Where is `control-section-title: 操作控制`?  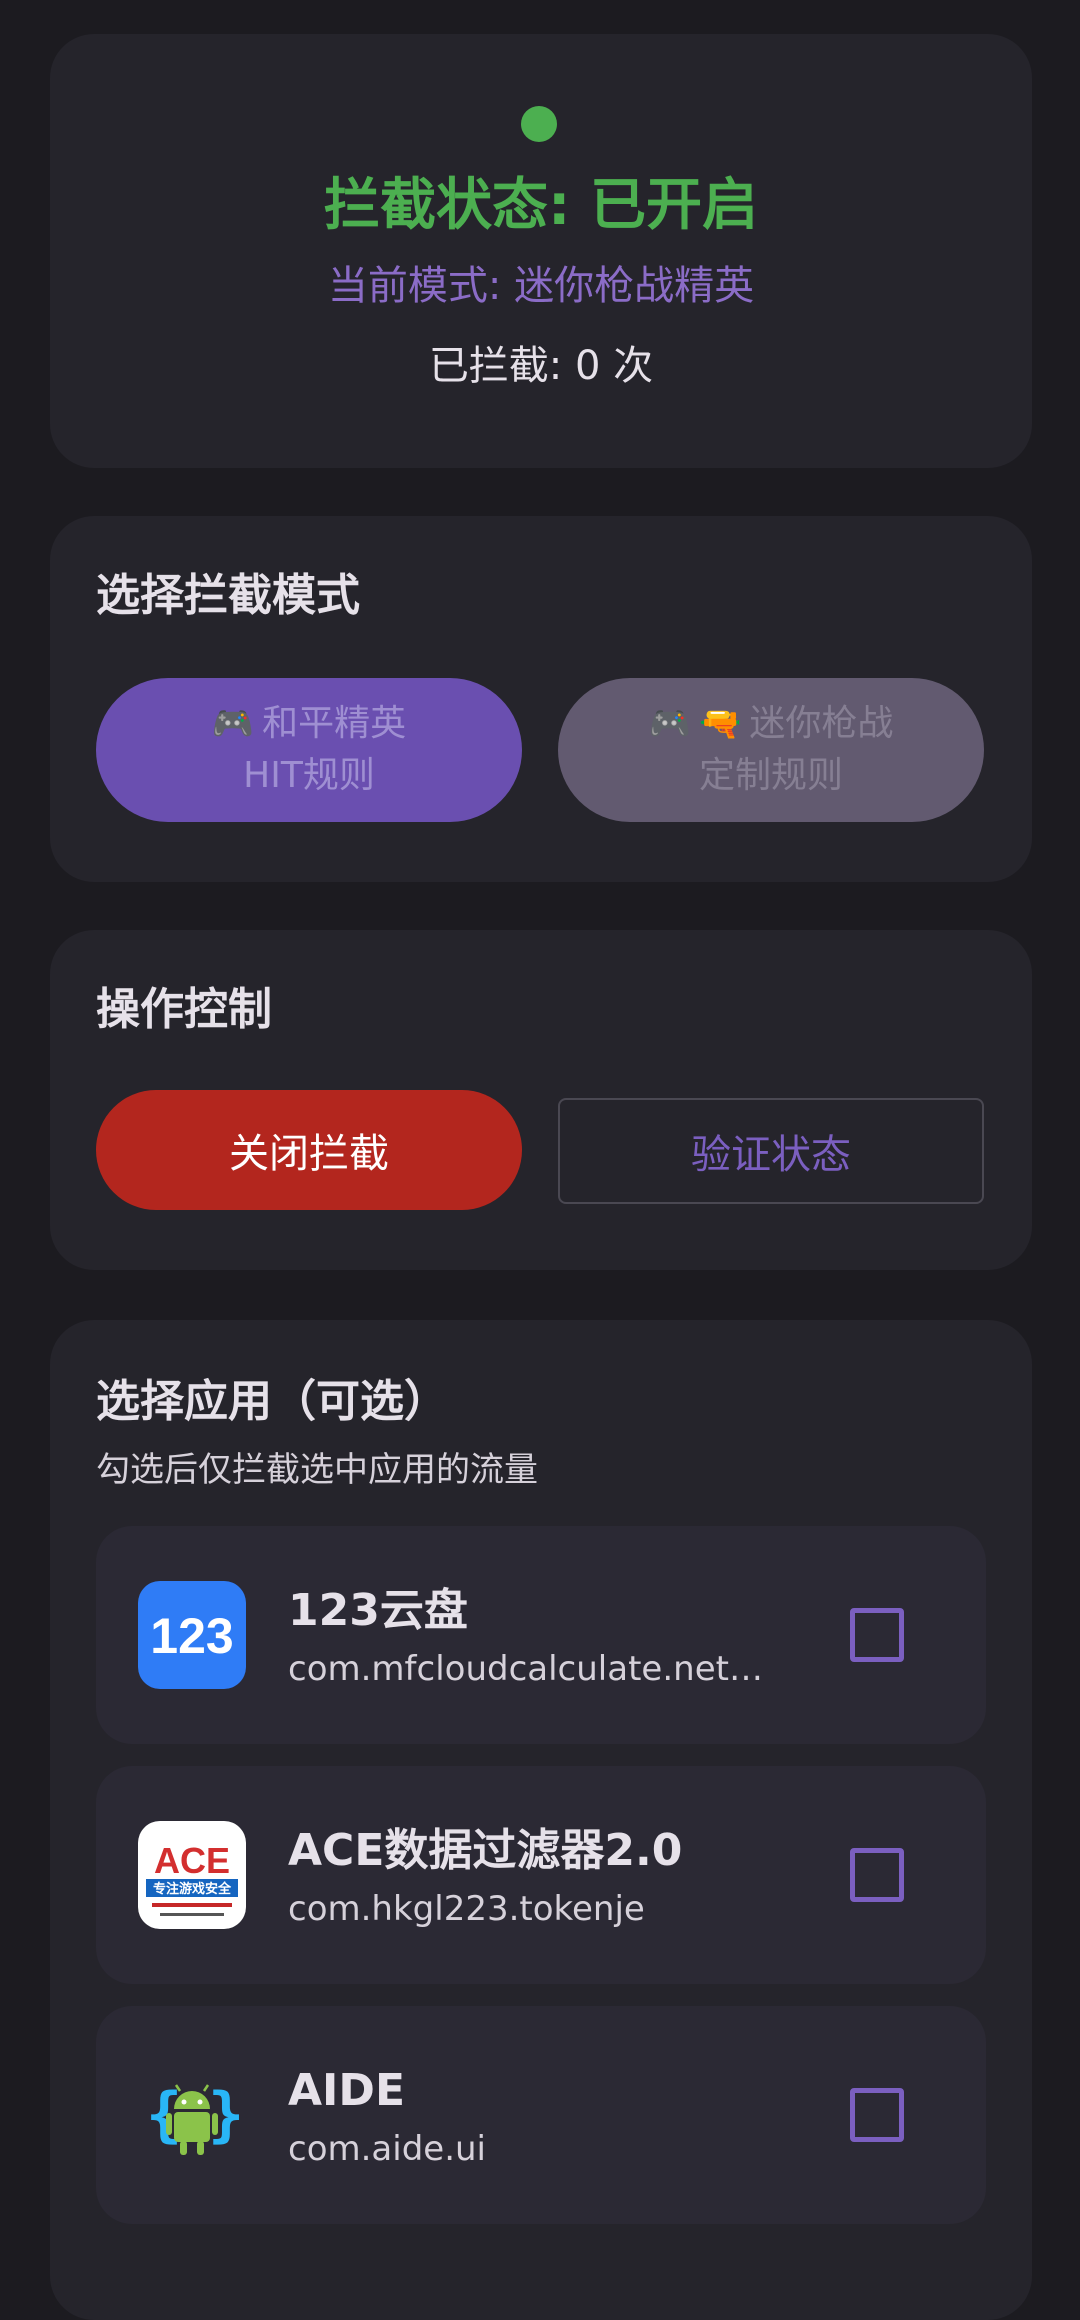 control-section-title: 操作控制 is located at coordinates (184, 1009).